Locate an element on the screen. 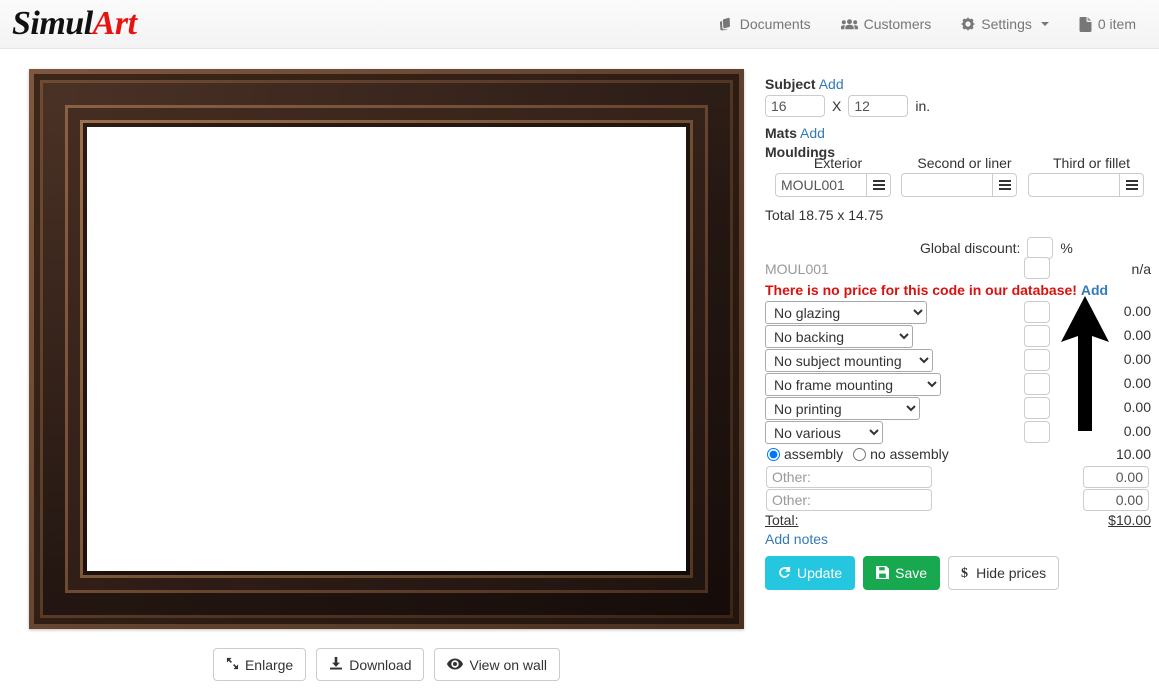  expand-arrows-icon is located at coordinates (232, 664).